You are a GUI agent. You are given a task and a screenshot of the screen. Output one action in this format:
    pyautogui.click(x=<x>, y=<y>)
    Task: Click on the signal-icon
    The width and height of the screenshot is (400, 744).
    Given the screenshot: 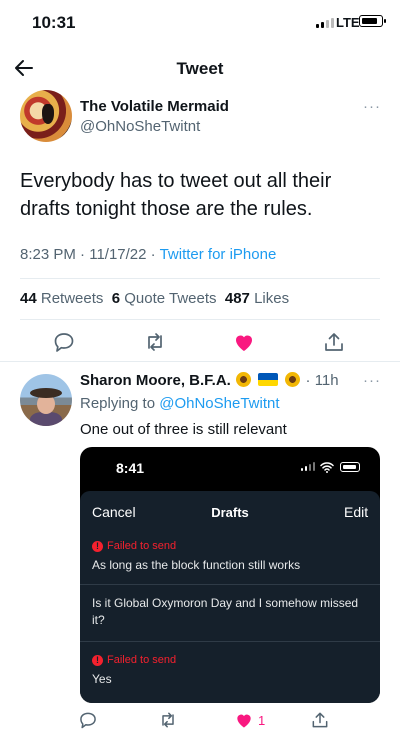 What is the action you would take?
    pyautogui.click(x=325, y=22)
    